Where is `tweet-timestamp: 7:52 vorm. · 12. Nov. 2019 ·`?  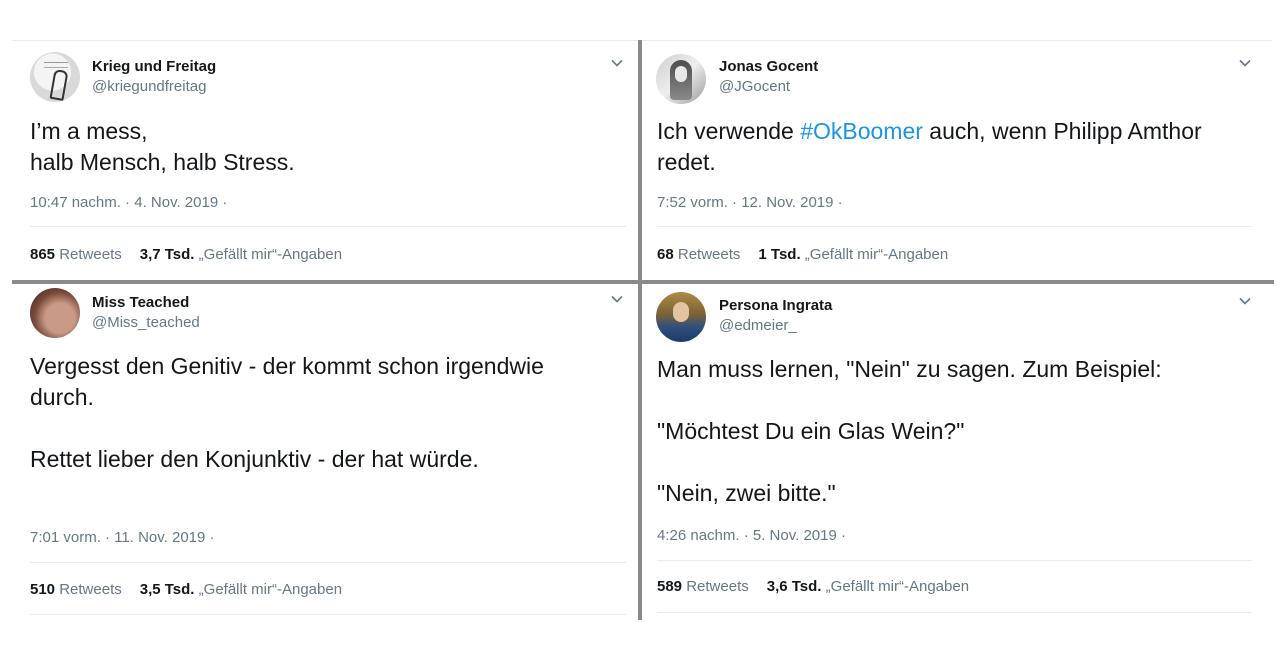
tweet-timestamp: 7:52 vorm. · 12. Nov. 2019 · is located at coordinates (750, 202).